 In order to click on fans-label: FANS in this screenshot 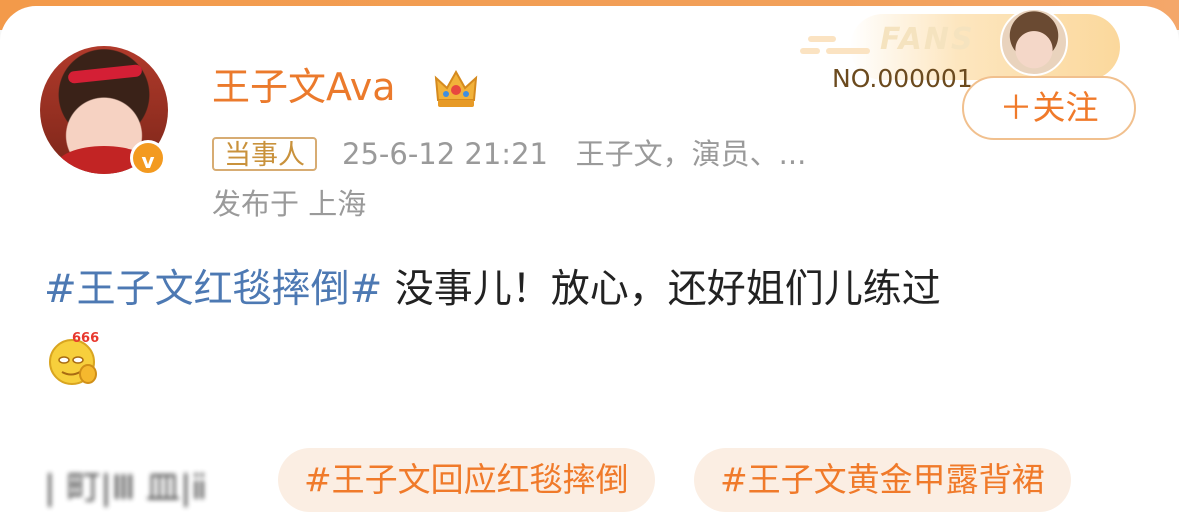, I will do `click(927, 39)`.